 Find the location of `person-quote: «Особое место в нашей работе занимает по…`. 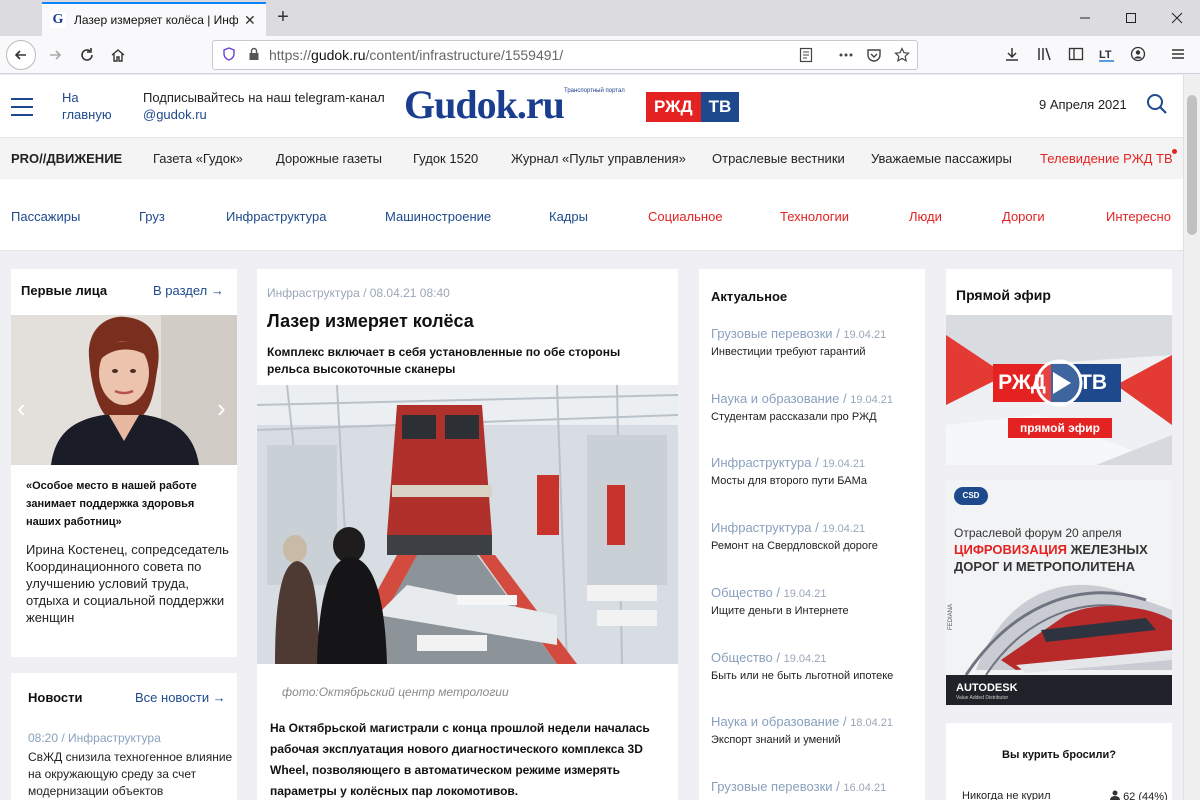

person-quote: «Особое место в нашей работе занимает по… is located at coordinates (129, 504).